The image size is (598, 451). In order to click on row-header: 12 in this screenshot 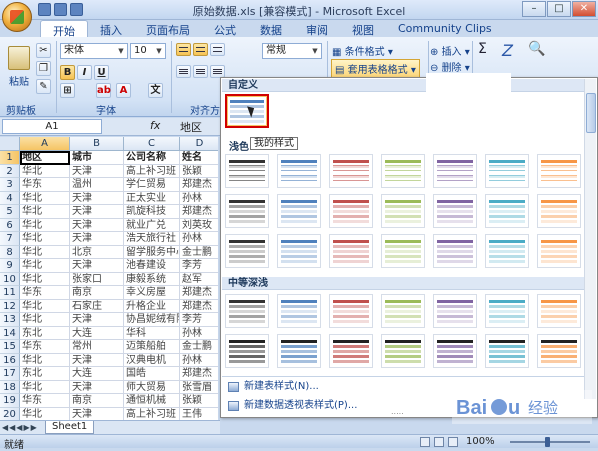, I will do `click(10, 306)`.